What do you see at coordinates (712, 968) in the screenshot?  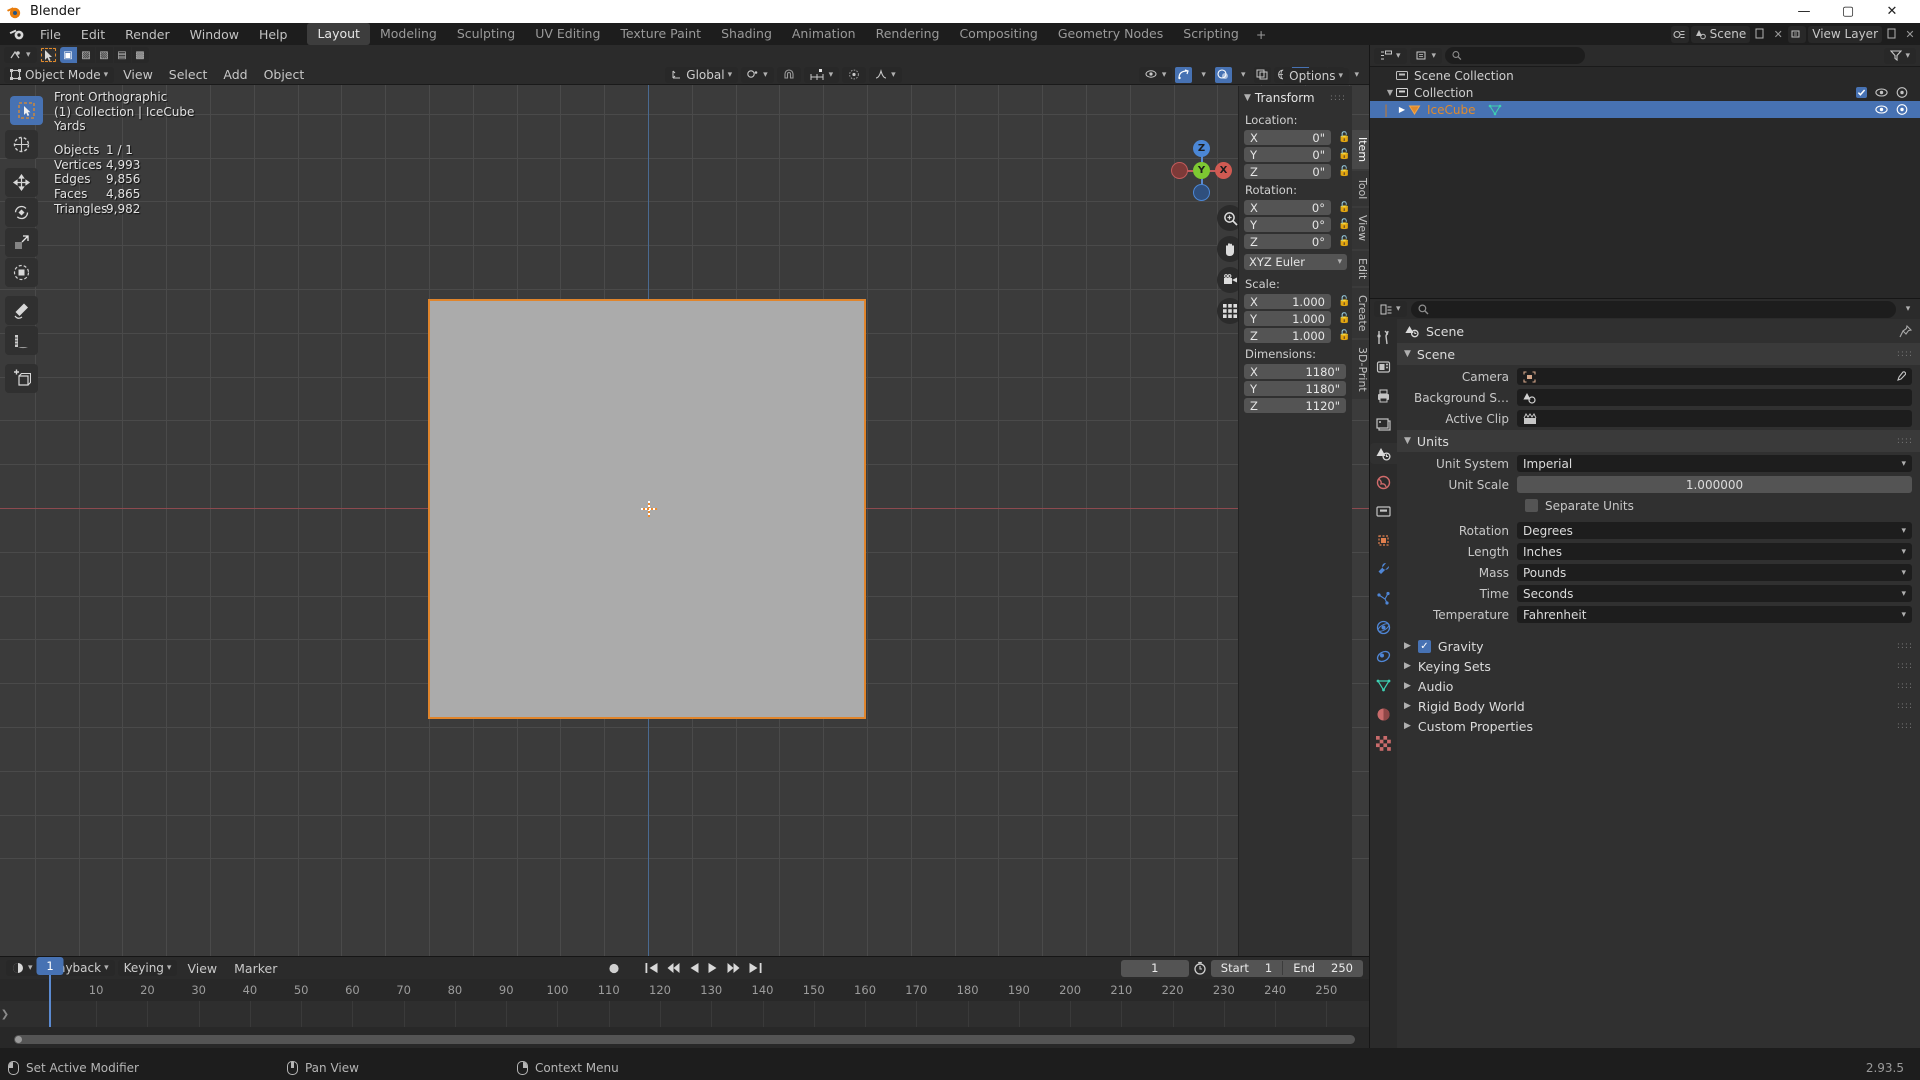 I see `play-button` at bounding box center [712, 968].